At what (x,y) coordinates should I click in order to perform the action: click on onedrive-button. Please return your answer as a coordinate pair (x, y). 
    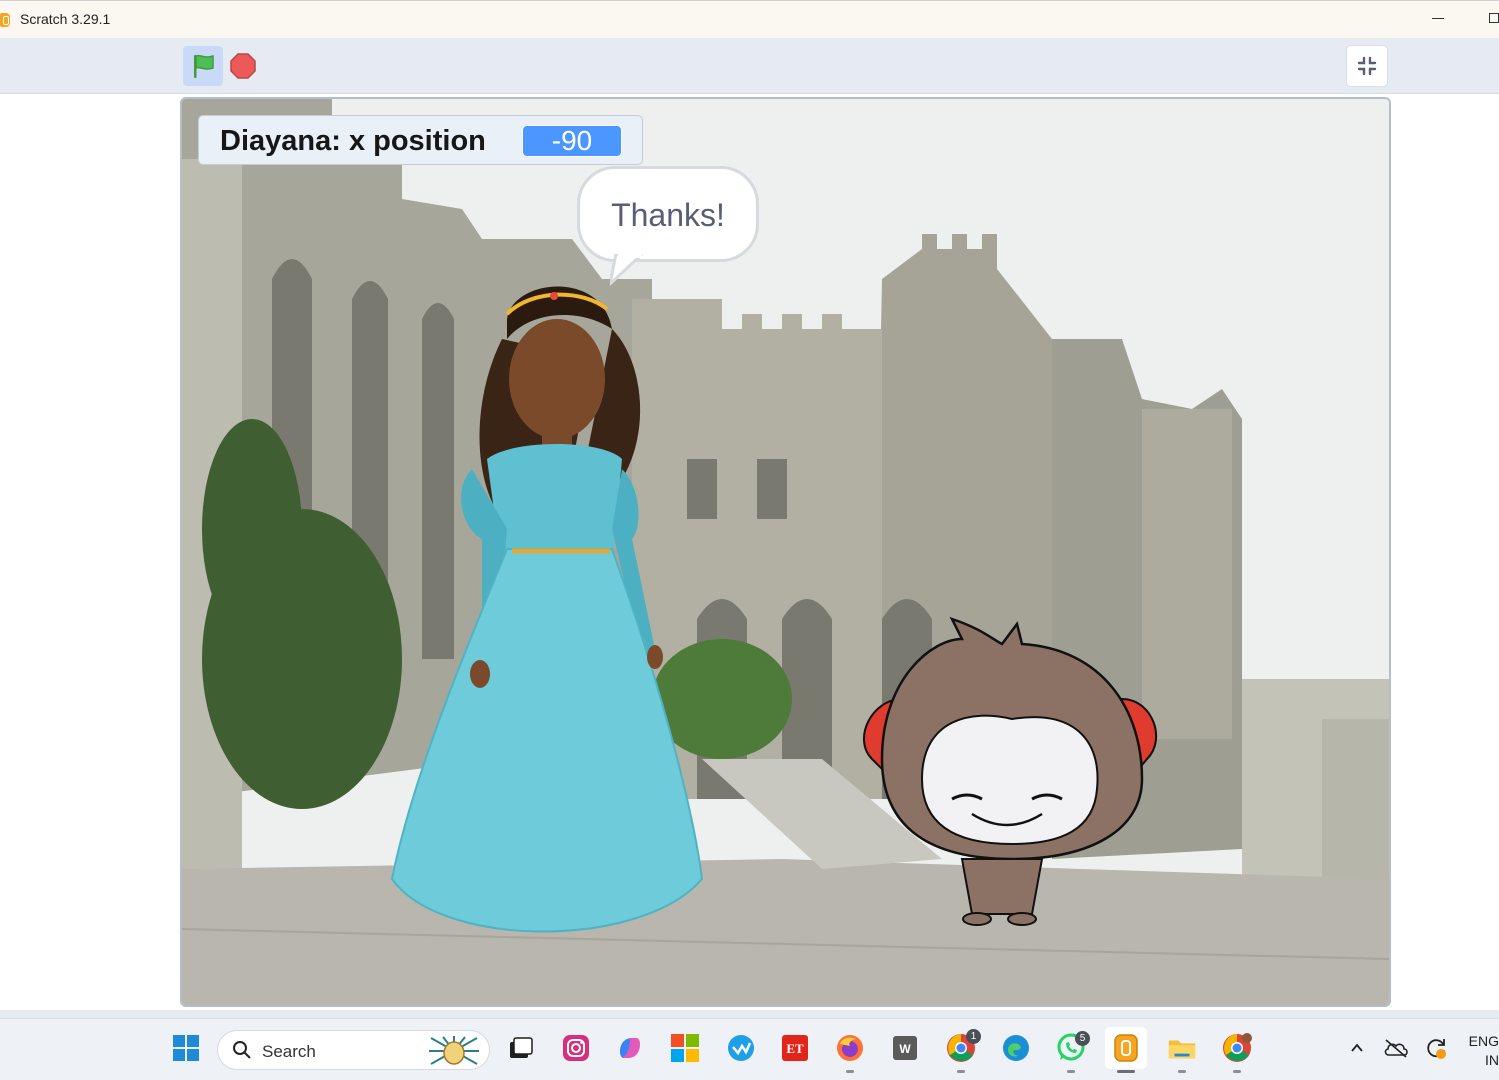
    Looking at the image, I should click on (1396, 1048).